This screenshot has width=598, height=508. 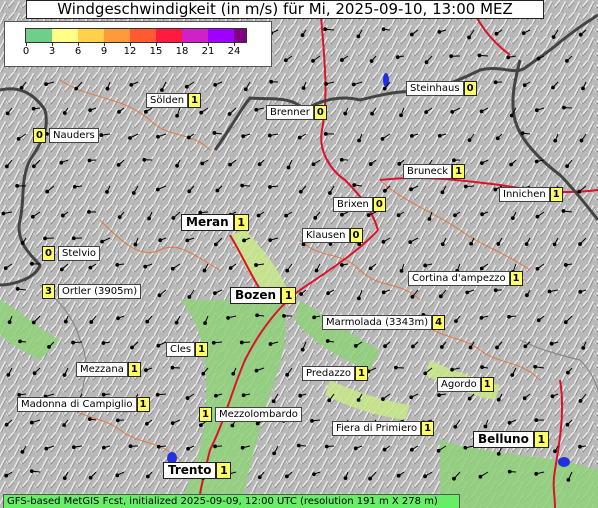 I want to click on station-klausen: Klausen 0, so click(x=332, y=235).